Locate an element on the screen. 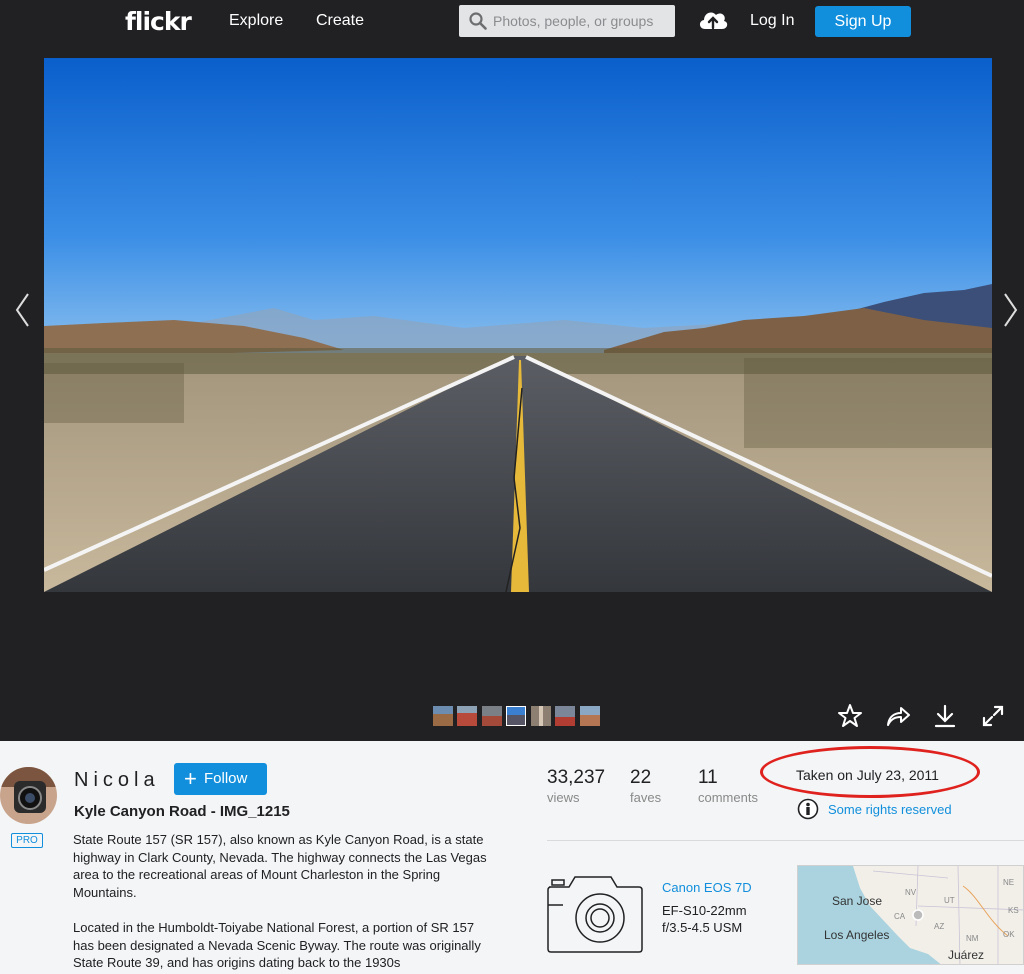 The height and width of the screenshot is (974, 1024). lens-aperture: f/3.5-4.5 USM is located at coordinates (702, 927).